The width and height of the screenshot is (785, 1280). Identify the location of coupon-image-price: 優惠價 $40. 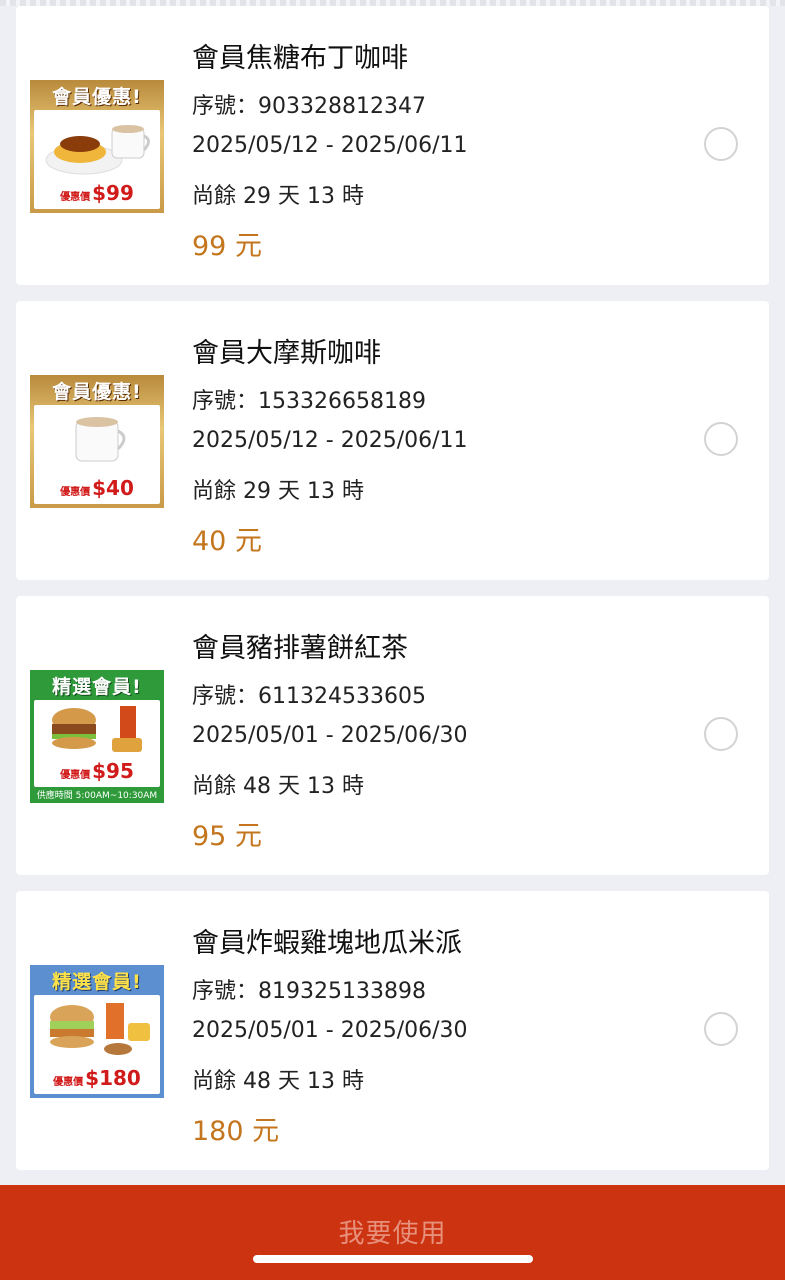
(97, 488).